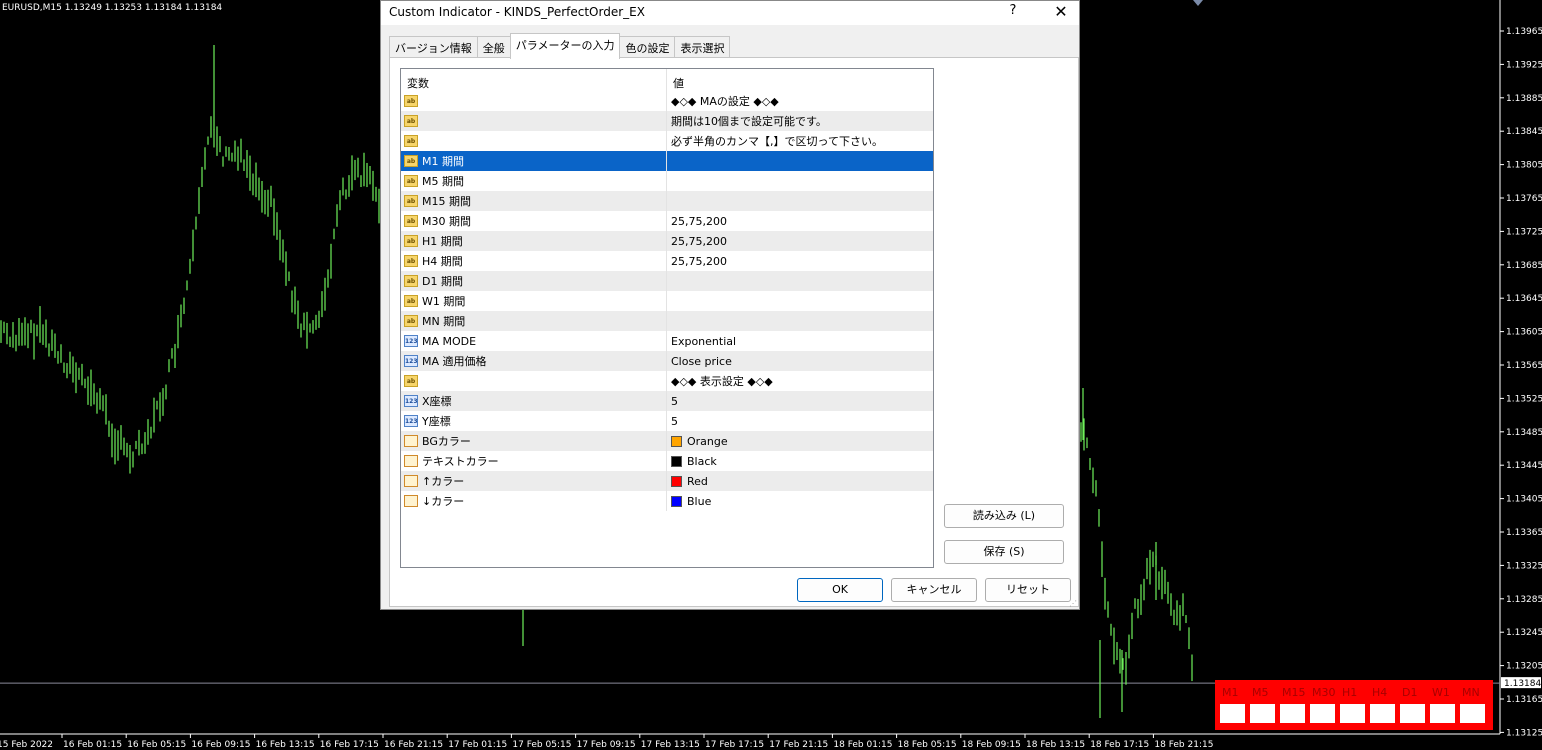 The height and width of the screenshot is (750, 1542). Describe the element at coordinates (840, 590) in the screenshot. I see `ok-button: OK` at that location.